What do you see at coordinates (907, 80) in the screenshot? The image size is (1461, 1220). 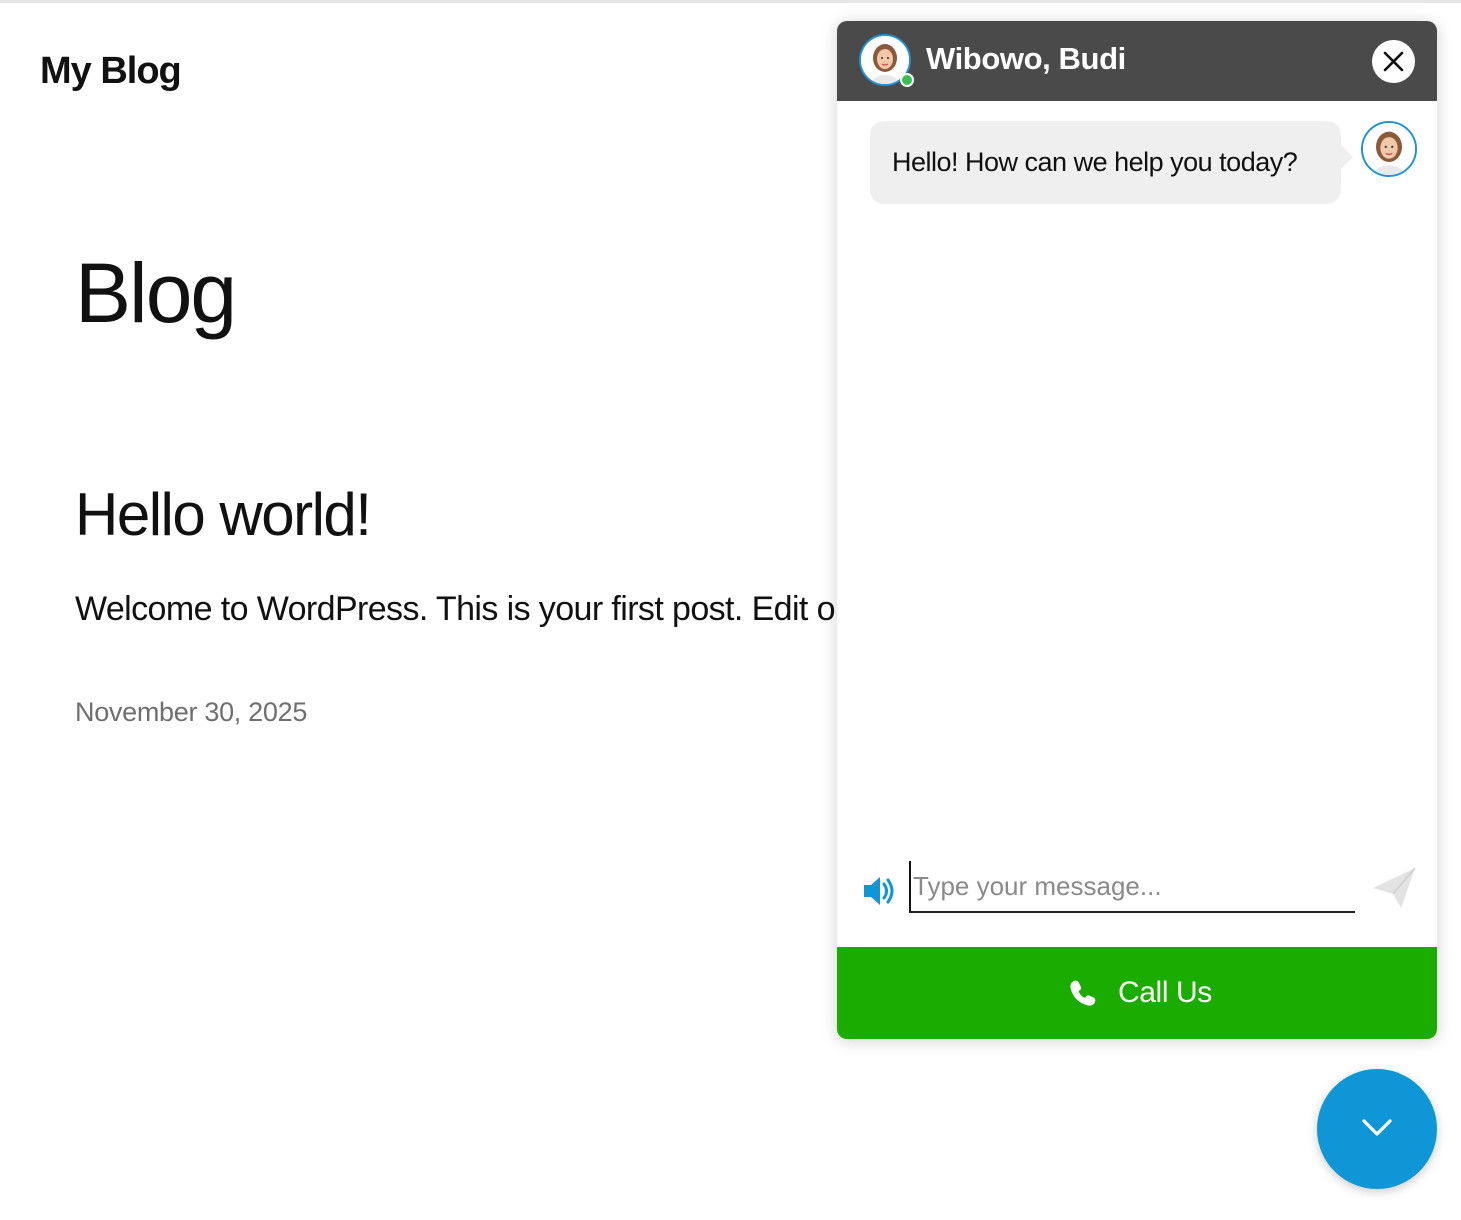 I see `online-status-dot` at bounding box center [907, 80].